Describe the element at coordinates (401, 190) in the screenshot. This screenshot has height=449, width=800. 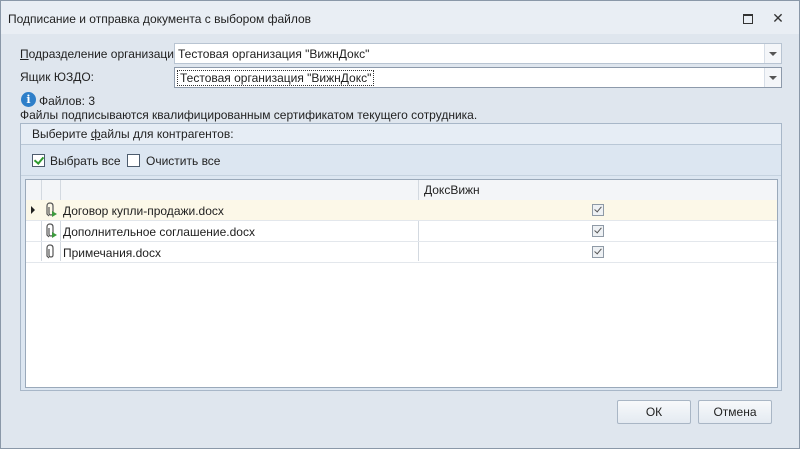
I see `grid-header: ДоксВижн` at that location.